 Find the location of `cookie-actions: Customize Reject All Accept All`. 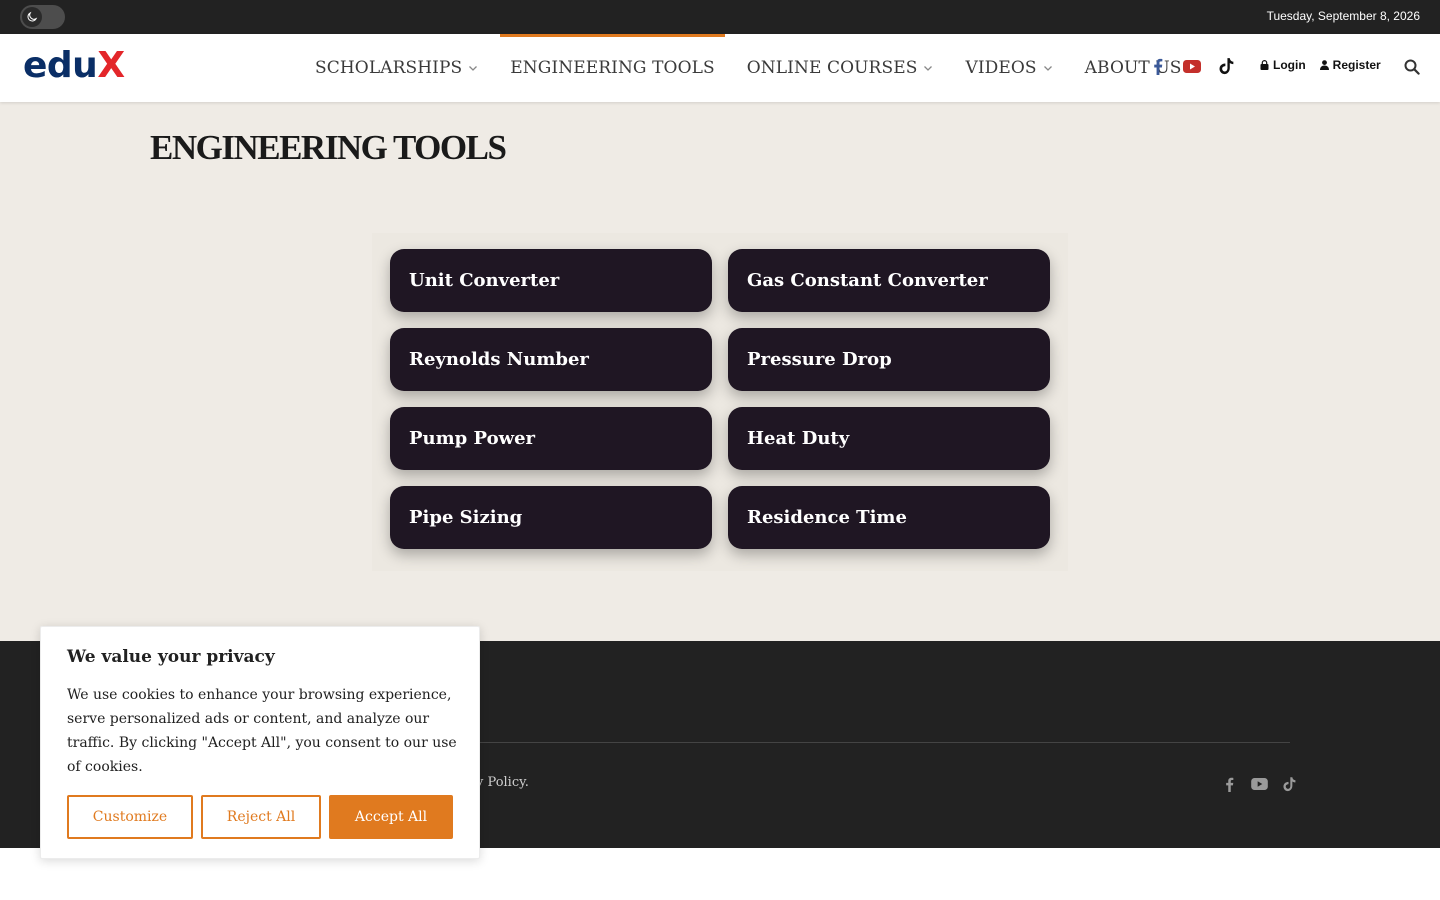

cookie-actions: Customize Reject All Accept All is located at coordinates (260, 817).